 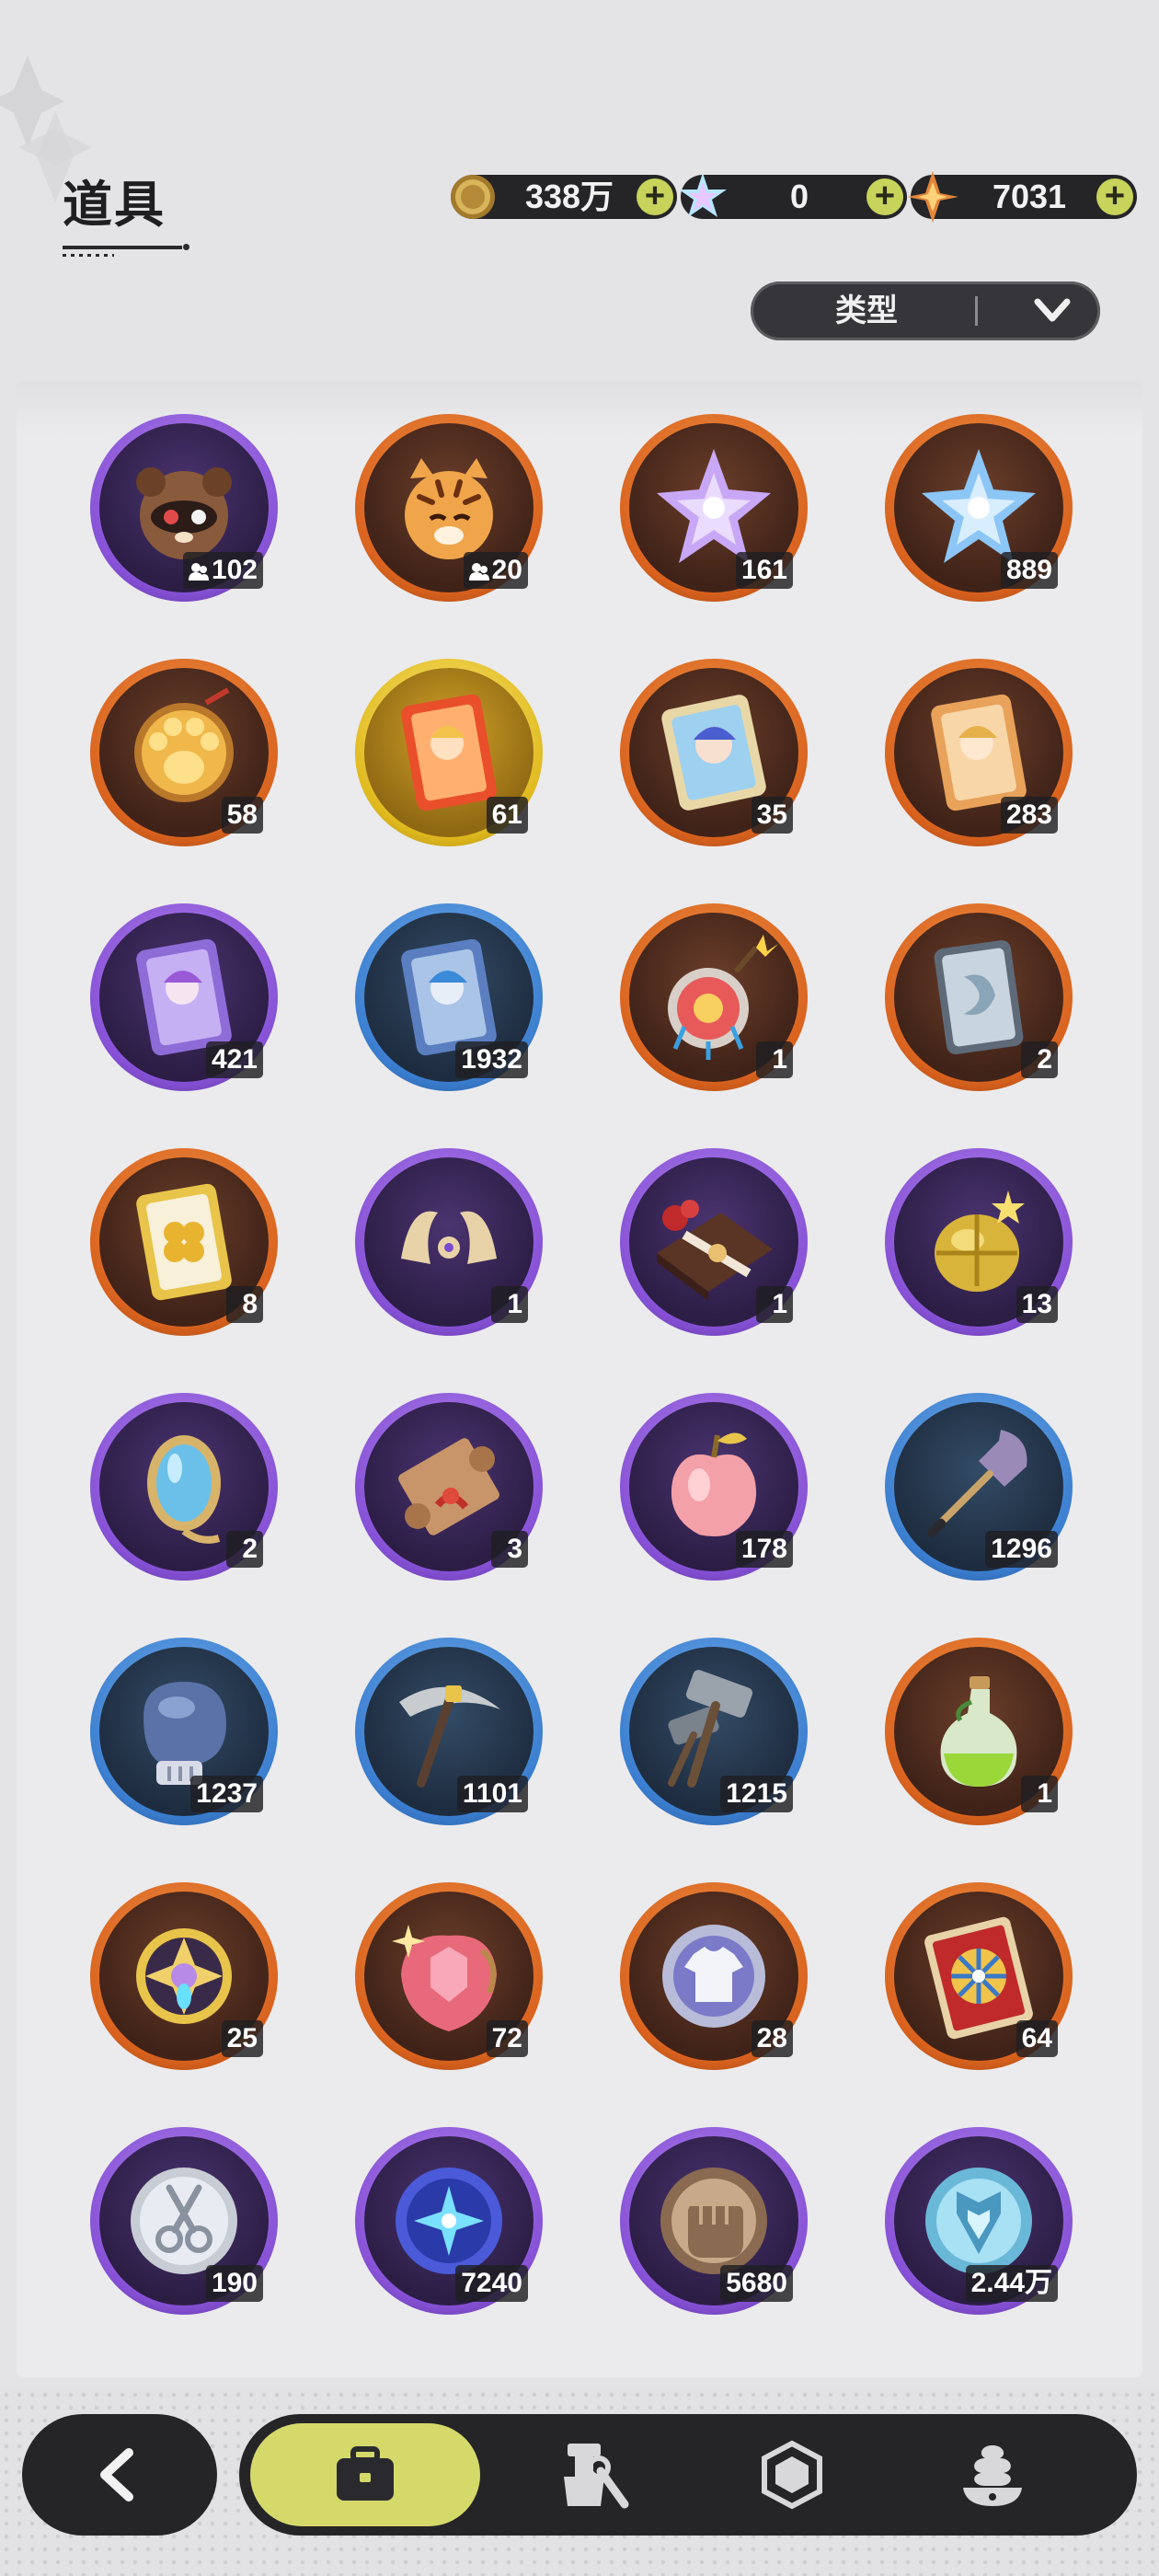 I want to click on item-count-badge: 1101, so click(x=492, y=1794).